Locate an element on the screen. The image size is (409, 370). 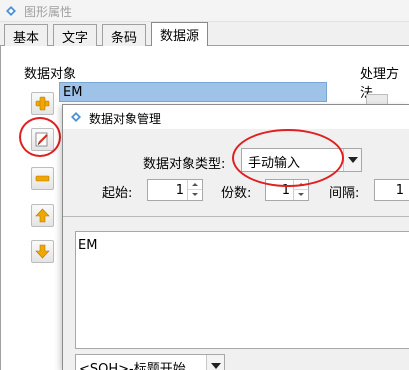
move-down-button is located at coordinates (42, 251).